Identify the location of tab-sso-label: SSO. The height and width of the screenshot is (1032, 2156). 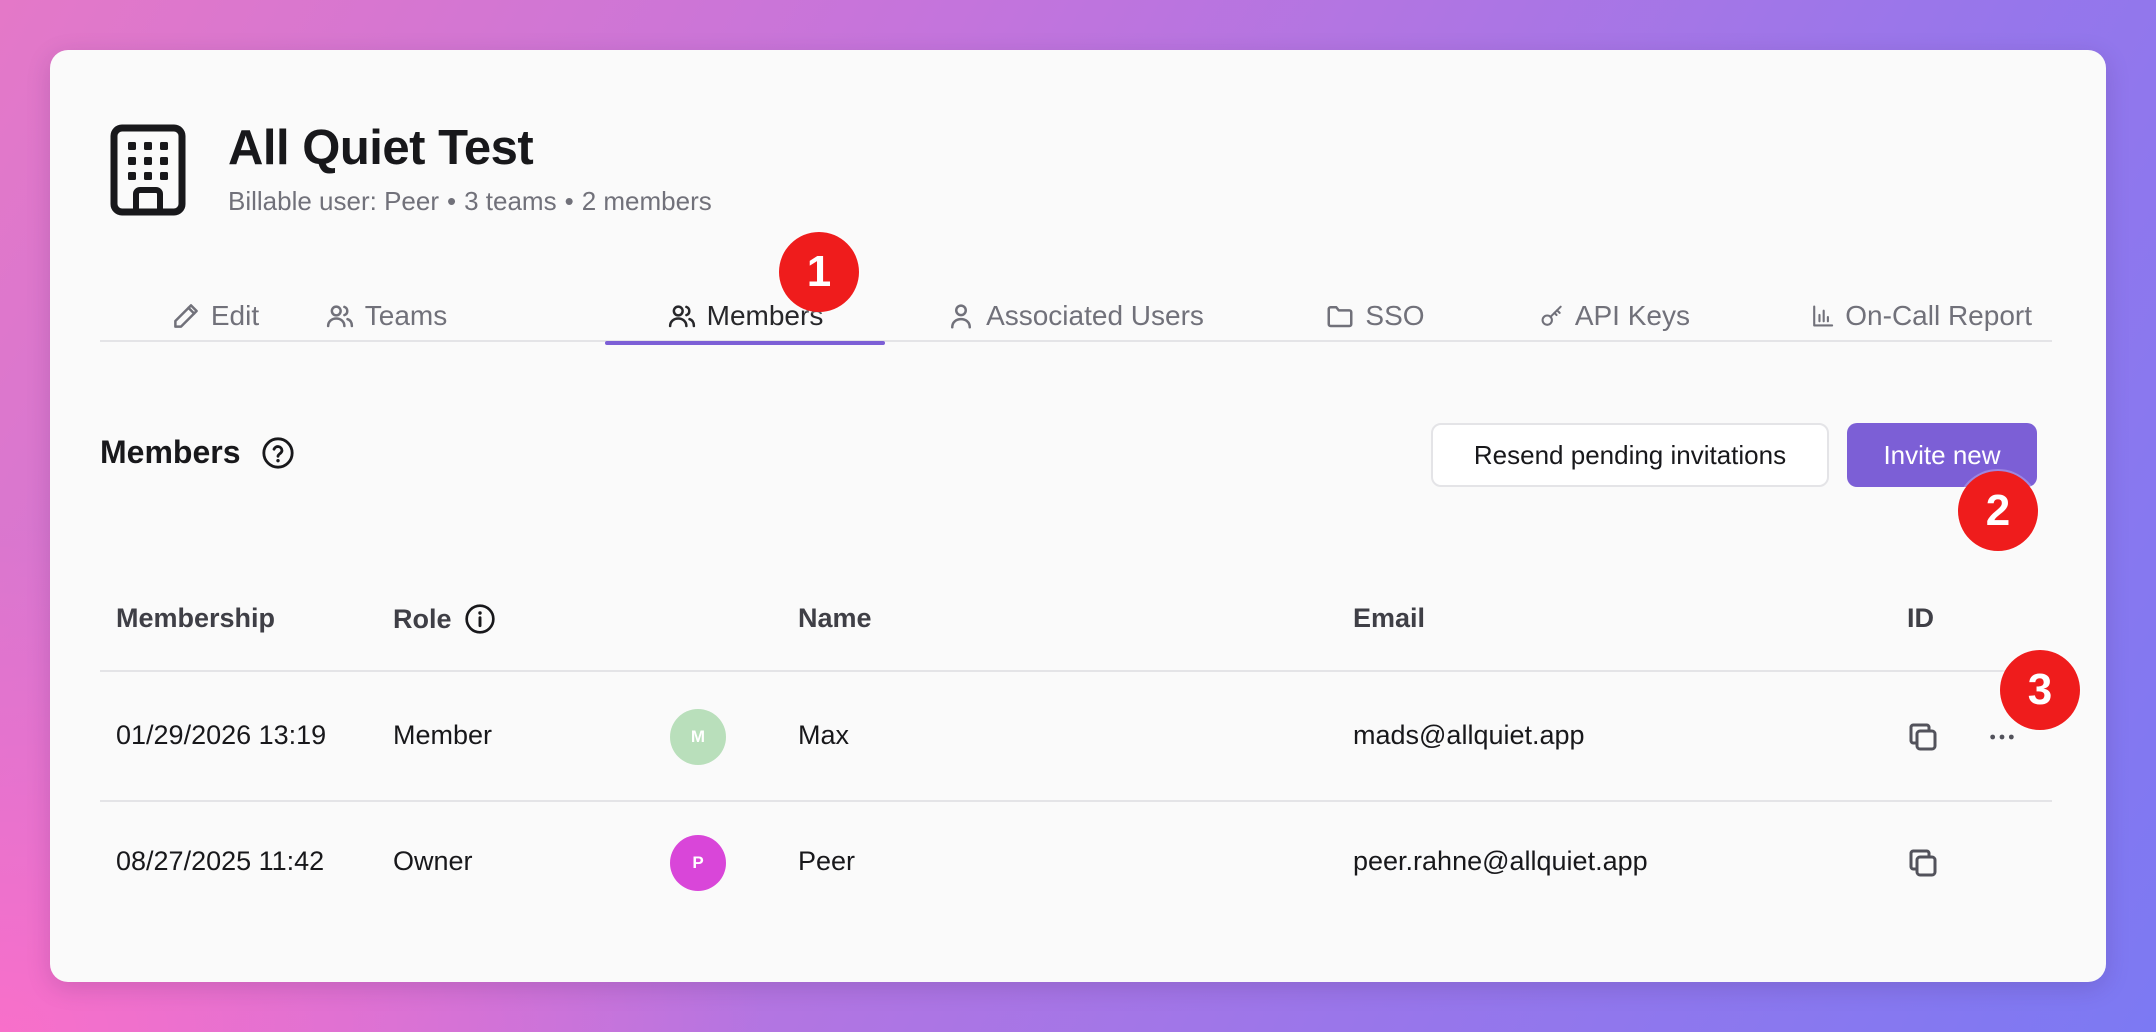
(1395, 315).